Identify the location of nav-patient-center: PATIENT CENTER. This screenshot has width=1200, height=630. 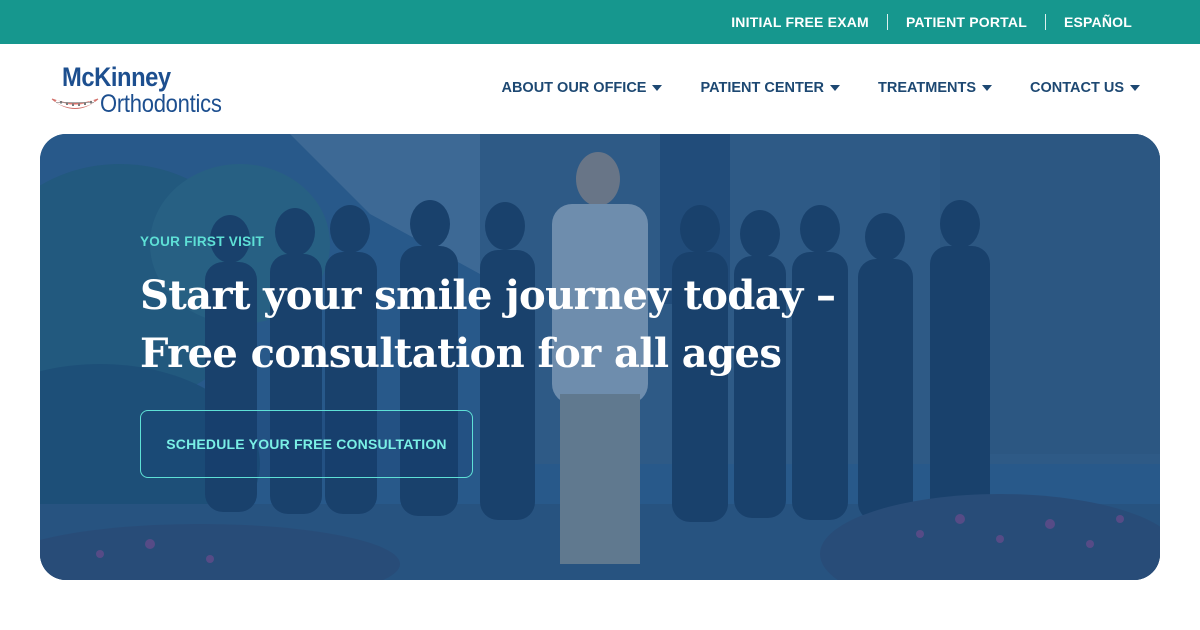
(770, 88).